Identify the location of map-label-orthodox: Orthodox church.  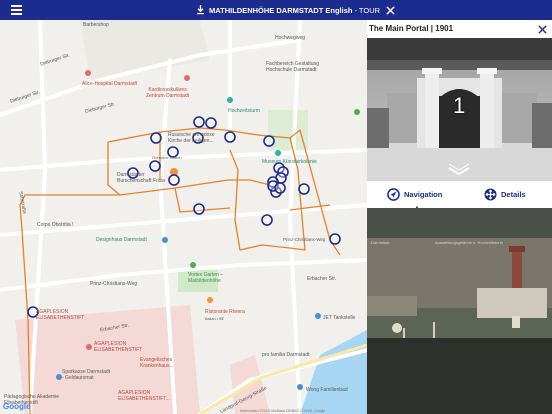
(167, 157).